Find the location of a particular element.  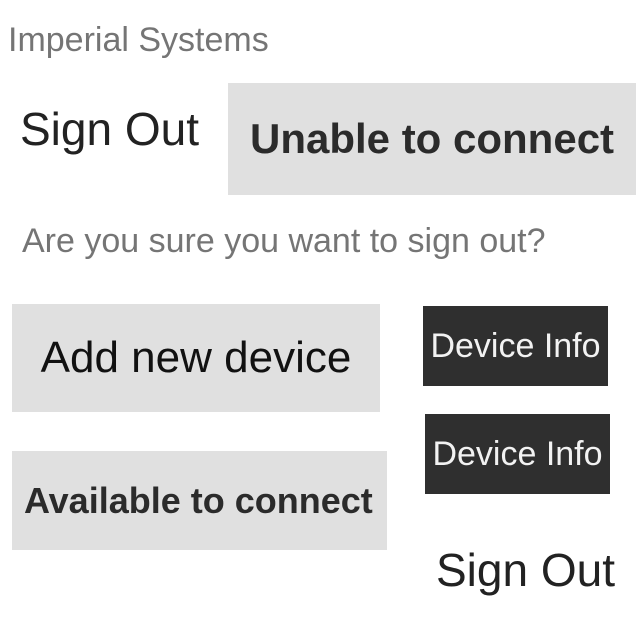

connection-status-unable: Unable to connect is located at coordinates (432, 139).